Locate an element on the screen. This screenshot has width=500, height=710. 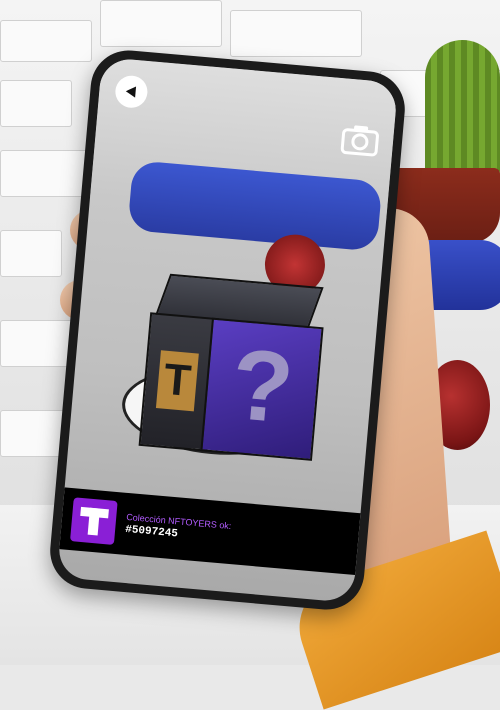
collection-info: Colección NFTOYERS ok: #5097245 is located at coordinates (178, 528).